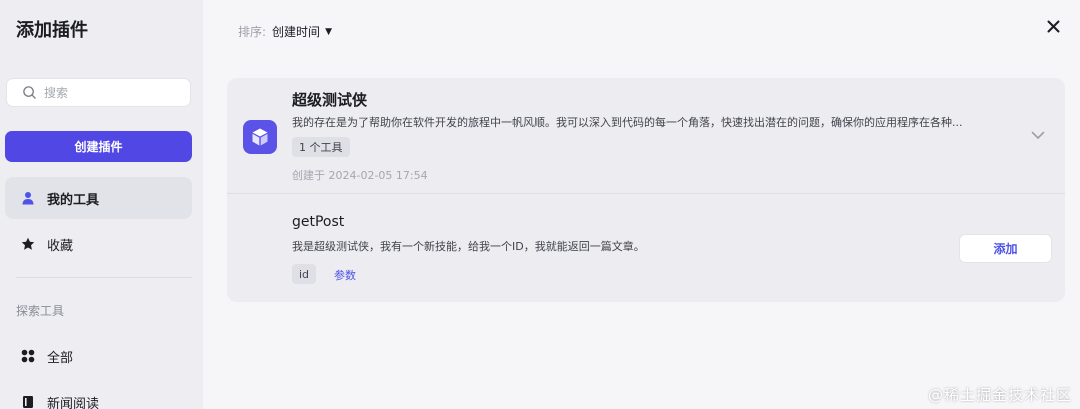 The image size is (1080, 409). What do you see at coordinates (60, 246) in the screenshot?
I see `sidebar-item-label: 收藏` at bounding box center [60, 246].